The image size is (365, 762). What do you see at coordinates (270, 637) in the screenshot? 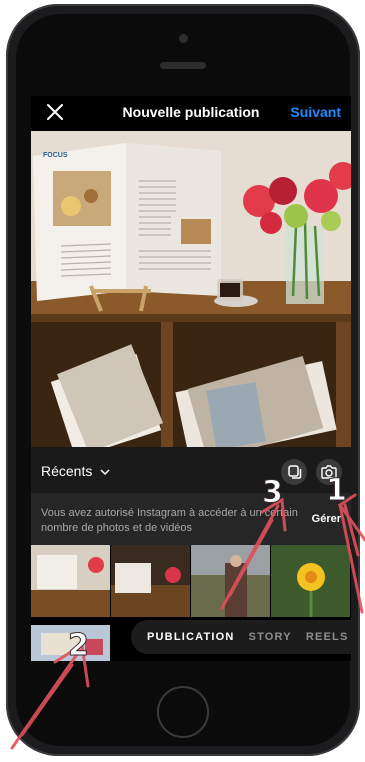
I see `tab-story: STORY` at bounding box center [270, 637].